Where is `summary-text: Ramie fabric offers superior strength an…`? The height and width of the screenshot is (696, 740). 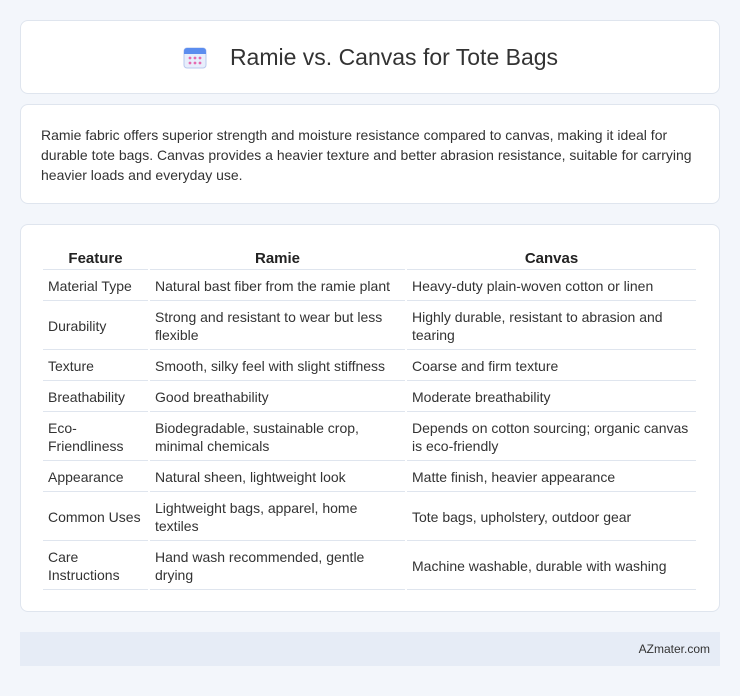
summary-text: Ramie fabric offers superior strength an… is located at coordinates (366, 155).